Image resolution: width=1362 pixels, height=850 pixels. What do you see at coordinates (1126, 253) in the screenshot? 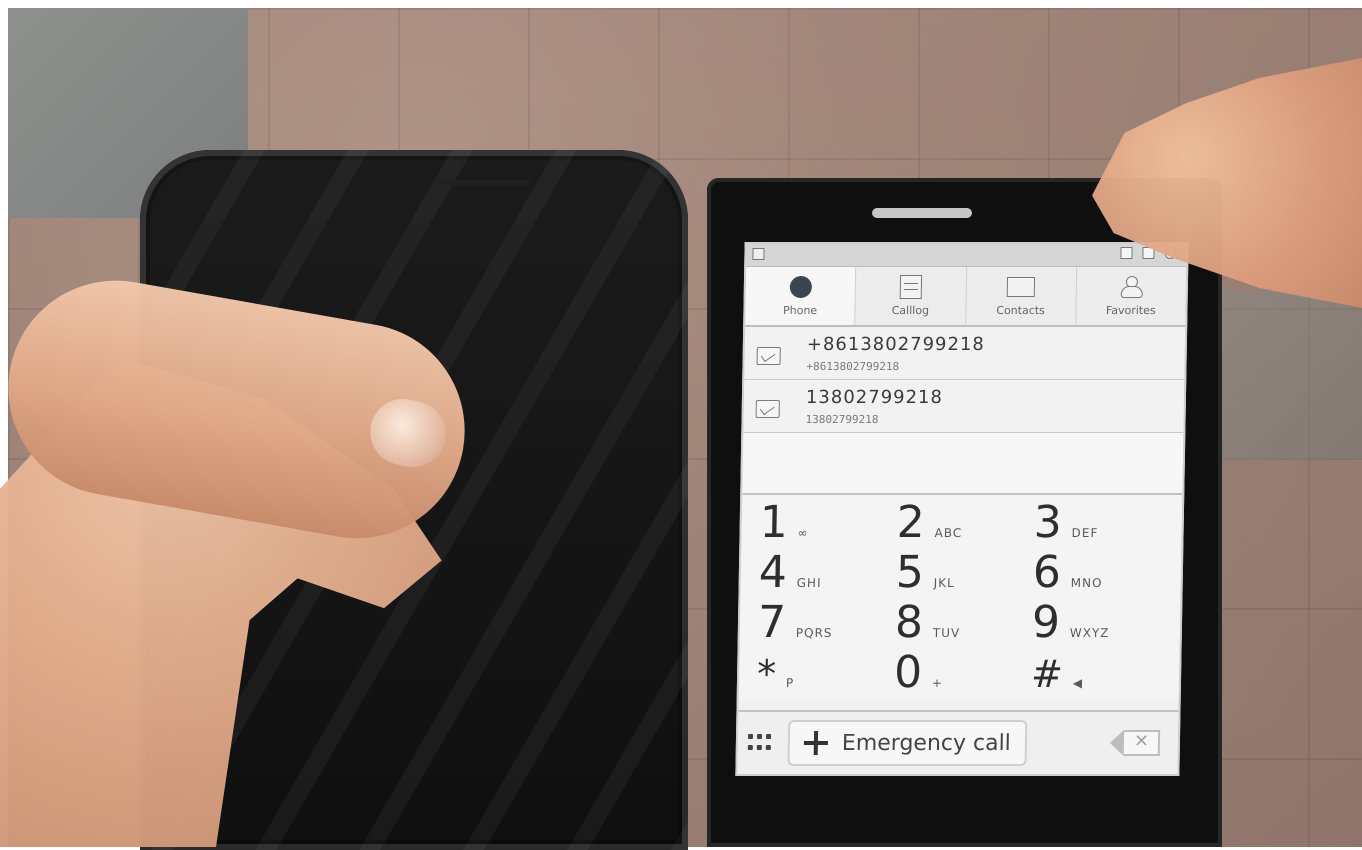
I see `signal-icon` at bounding box center [1126, 253].